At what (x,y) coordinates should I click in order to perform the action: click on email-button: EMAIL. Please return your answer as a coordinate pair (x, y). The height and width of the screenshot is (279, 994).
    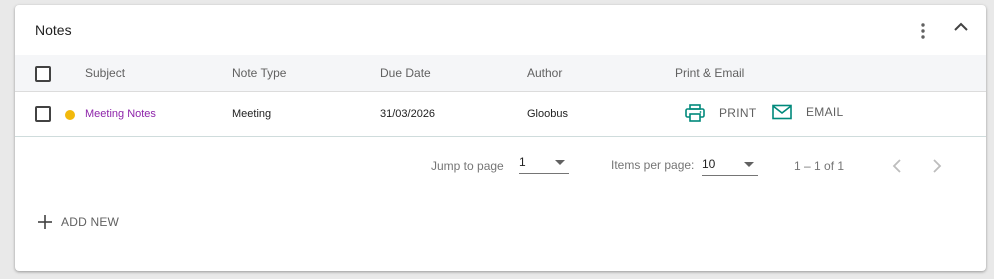
    Looking at the image, I should click on (808, 112).